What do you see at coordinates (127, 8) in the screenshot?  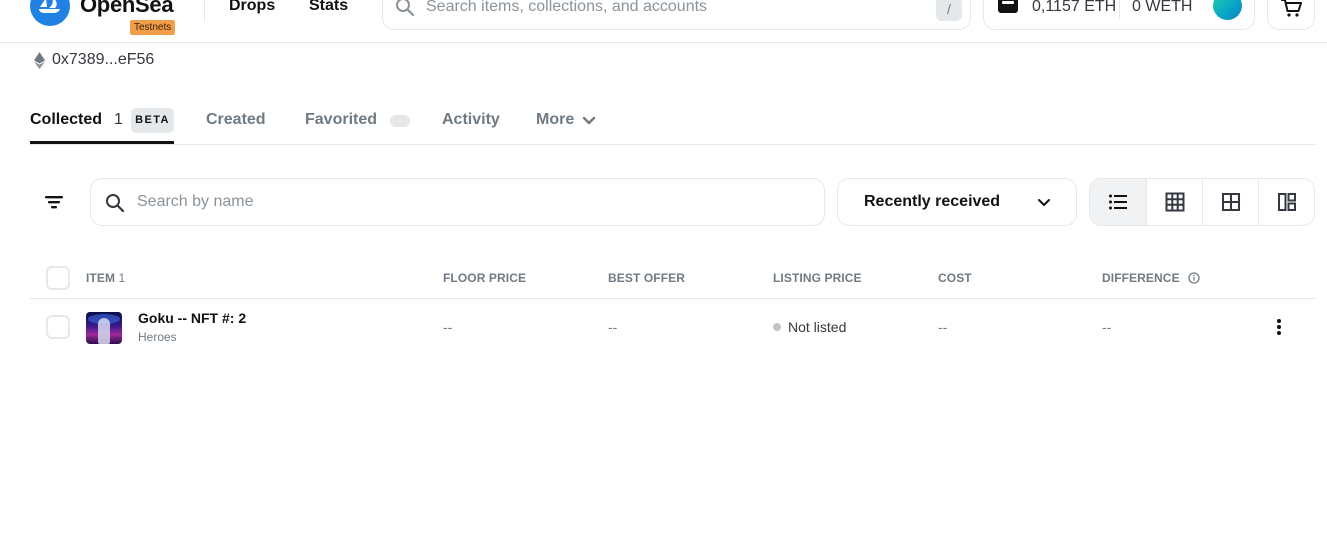 I see `brand-name: OpenSea` at bounding box center [127, 8].